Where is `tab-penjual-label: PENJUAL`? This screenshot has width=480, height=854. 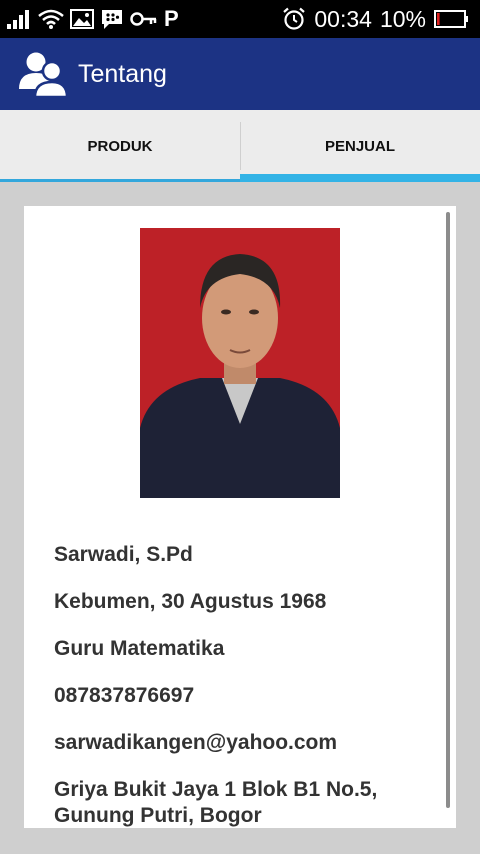
tab-penjual-label: PENJUAL is located at coordinates (359, 146).